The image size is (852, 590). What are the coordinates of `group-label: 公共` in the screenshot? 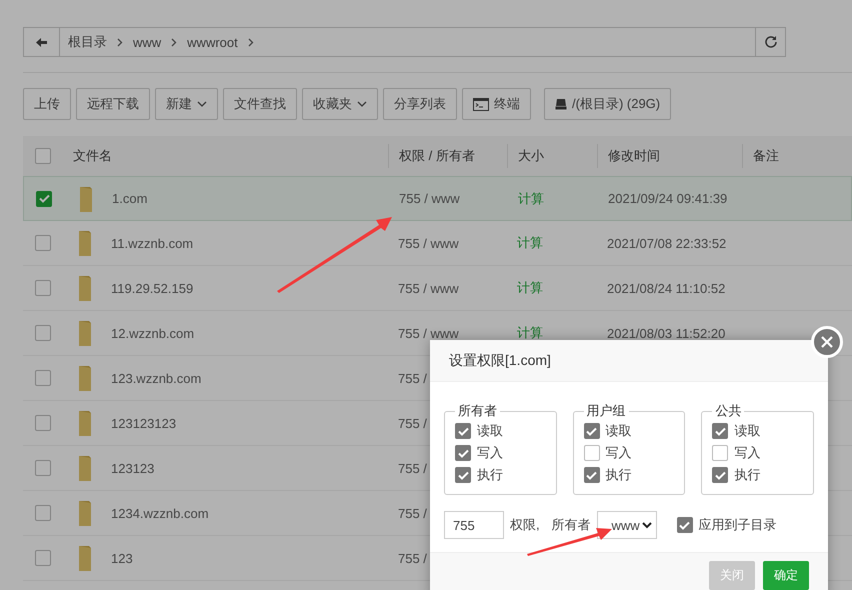 It's located at (728, 411).